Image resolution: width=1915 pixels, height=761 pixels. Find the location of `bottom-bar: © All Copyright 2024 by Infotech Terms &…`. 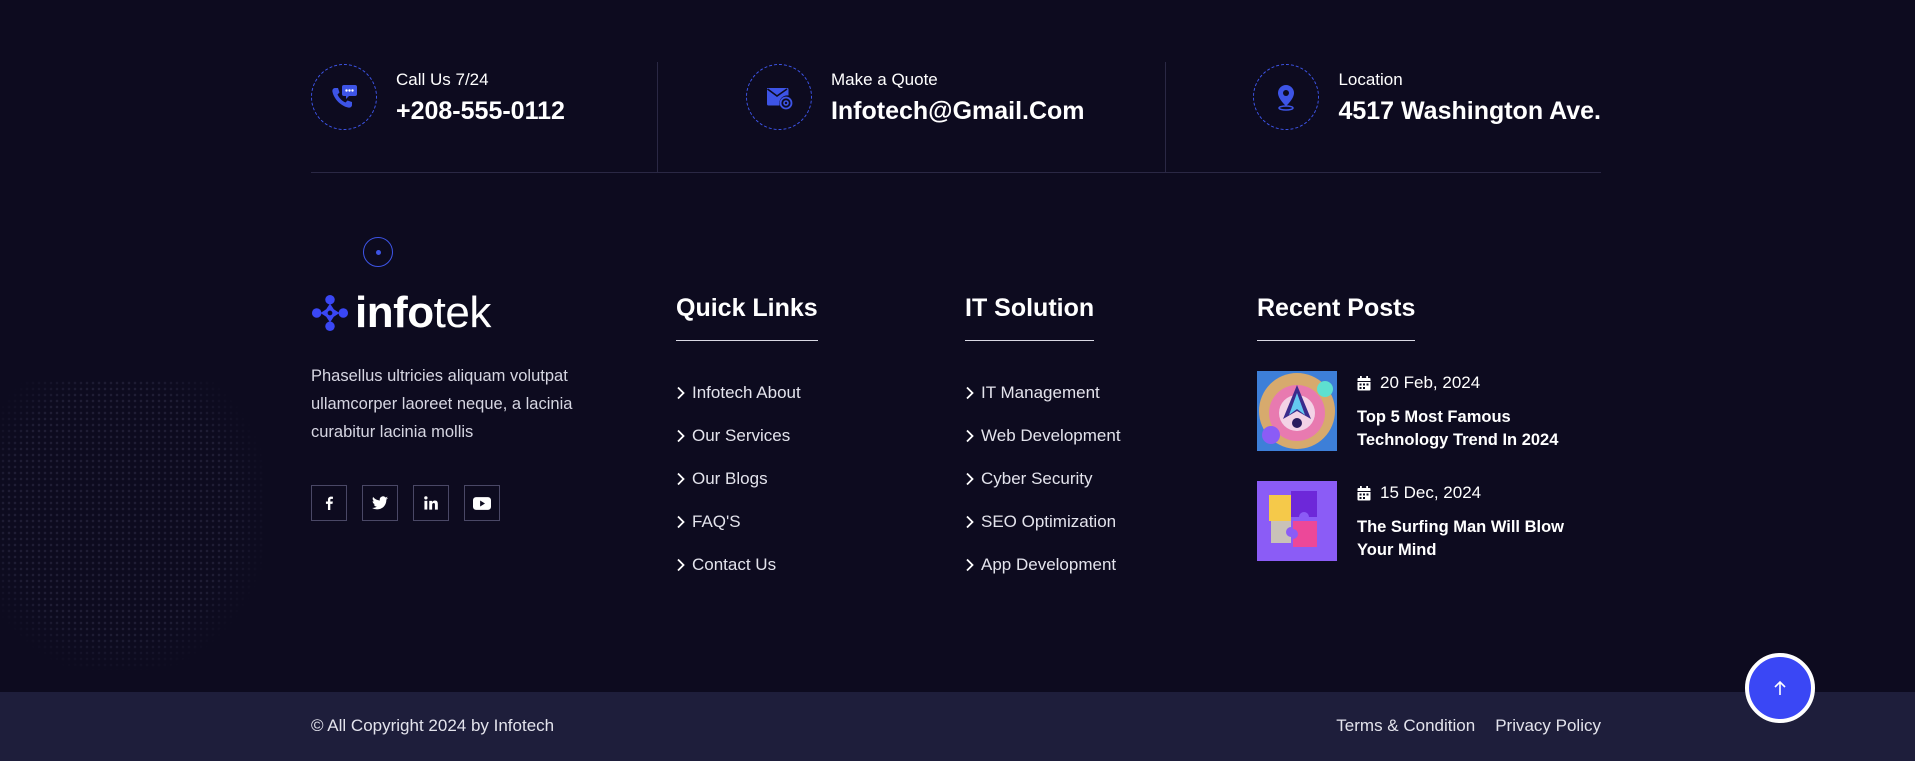

bottom-bar: © All Copyright 2024 by Infotech Terms &… is located at coordinates (957, 726).